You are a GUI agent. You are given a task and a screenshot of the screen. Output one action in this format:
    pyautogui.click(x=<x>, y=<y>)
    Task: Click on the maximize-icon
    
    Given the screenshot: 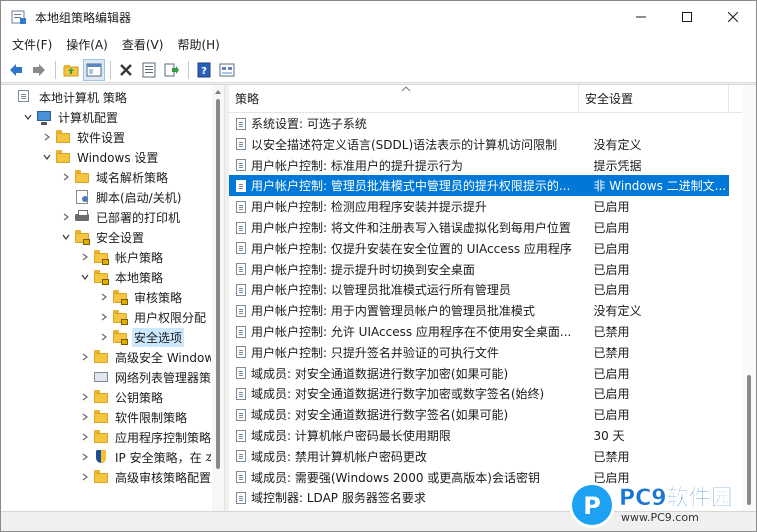 What is the action you would take?
    pyautogui.click(x=687, y=17)
    